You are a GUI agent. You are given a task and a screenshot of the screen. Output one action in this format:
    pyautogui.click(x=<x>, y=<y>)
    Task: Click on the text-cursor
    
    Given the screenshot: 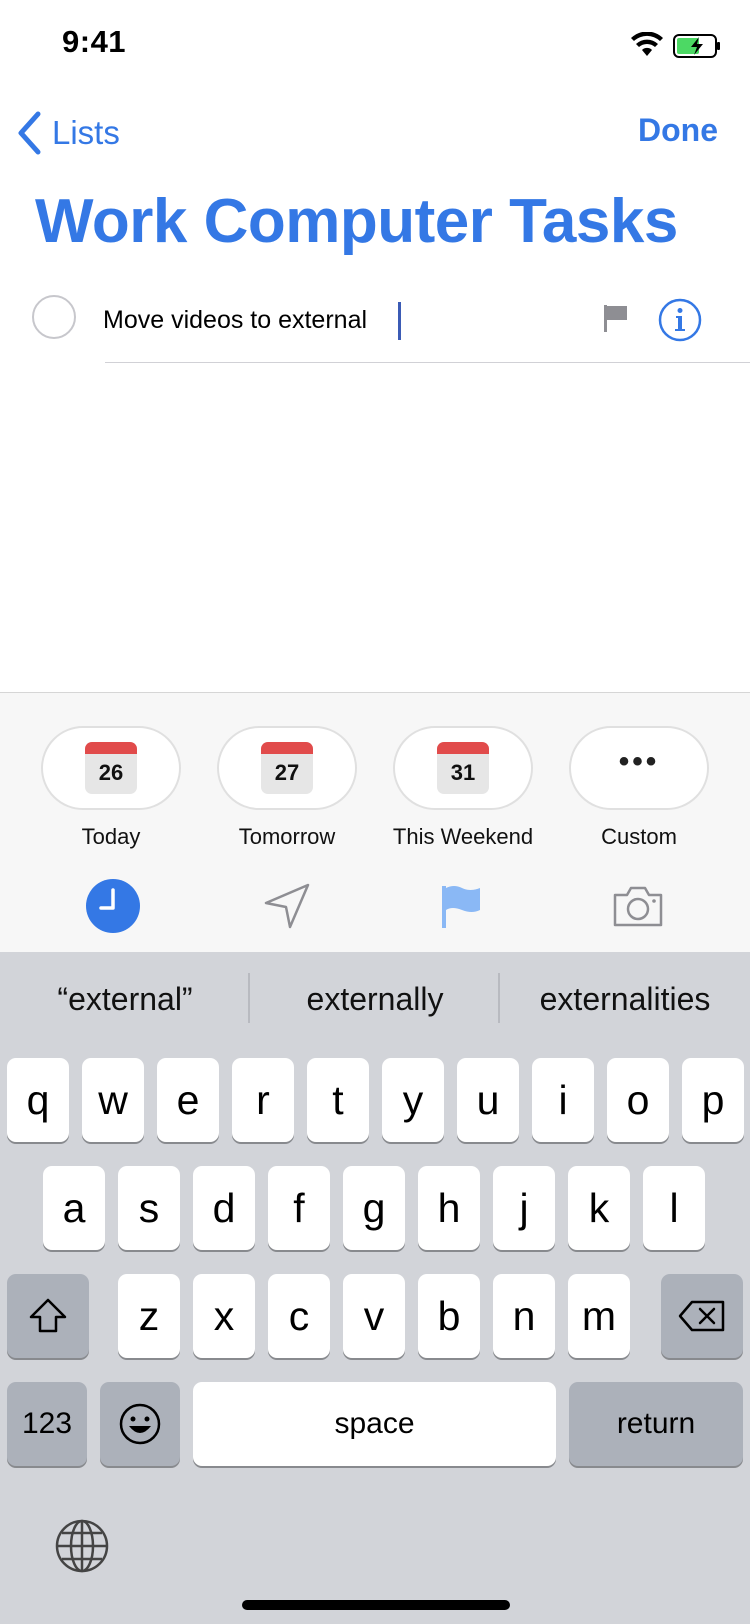 What is the action you would take?
    pyautogui.click(x=399, y=321)
    